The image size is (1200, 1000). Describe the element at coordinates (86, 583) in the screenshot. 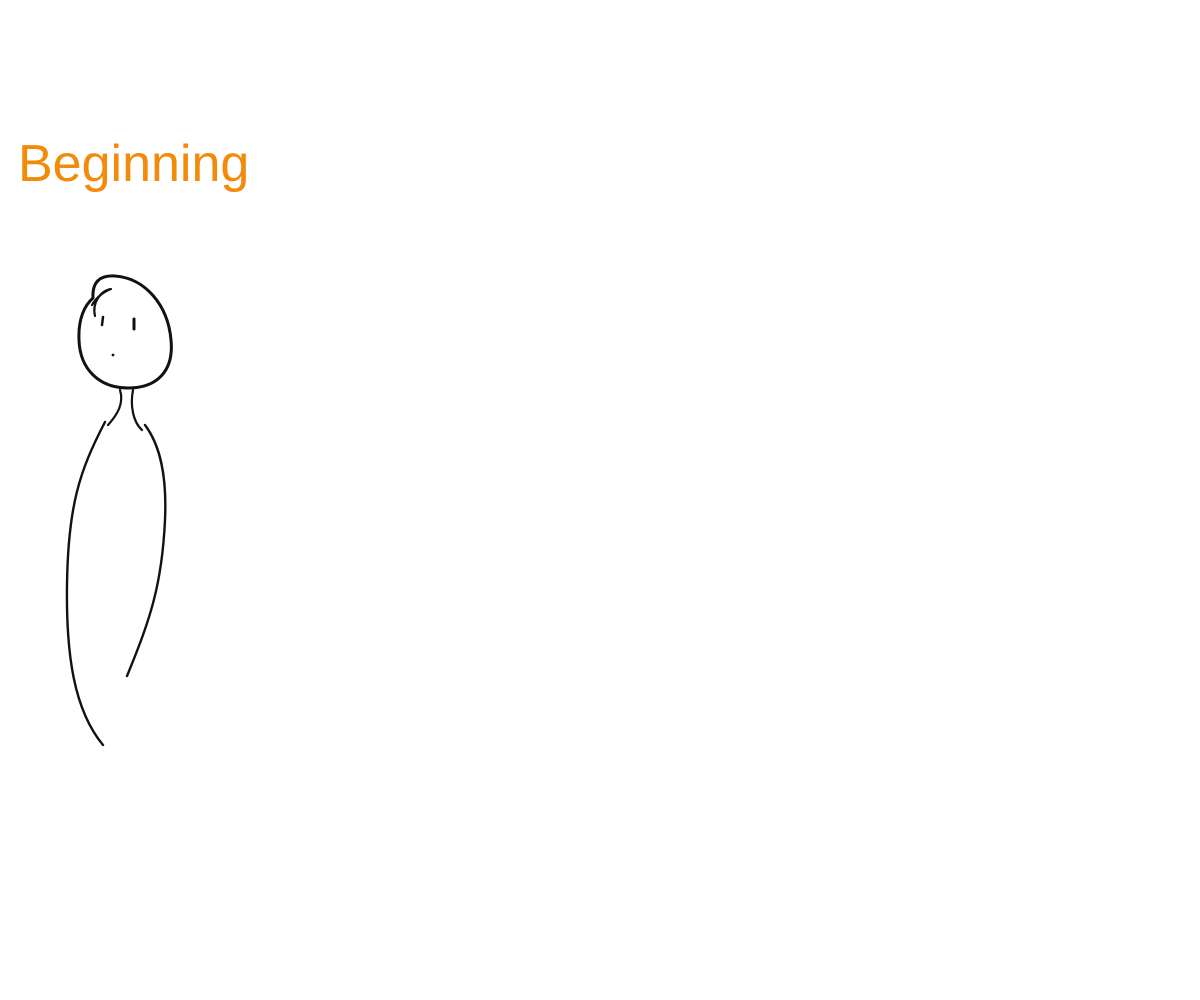

I see `body-left` at that location.